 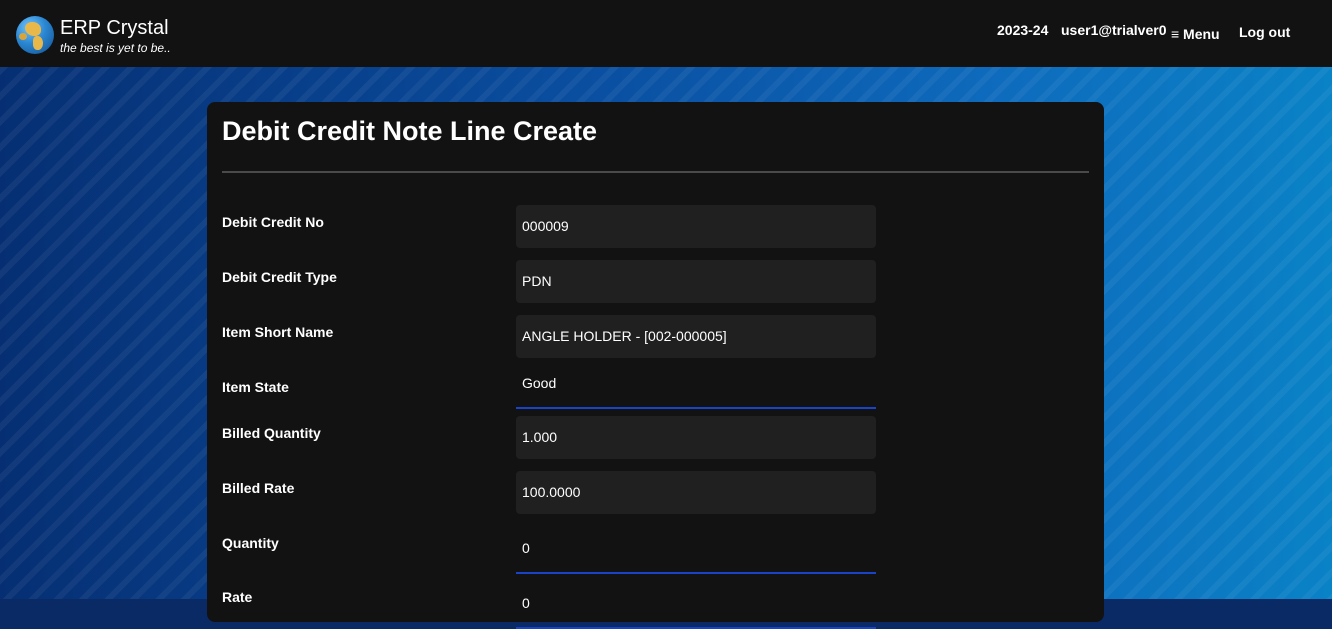 What do you see at coordinates (410, 131) in the screenshot?
I see `page-title: Debit Credit Note Line Create` at bounding box center [410, 131].